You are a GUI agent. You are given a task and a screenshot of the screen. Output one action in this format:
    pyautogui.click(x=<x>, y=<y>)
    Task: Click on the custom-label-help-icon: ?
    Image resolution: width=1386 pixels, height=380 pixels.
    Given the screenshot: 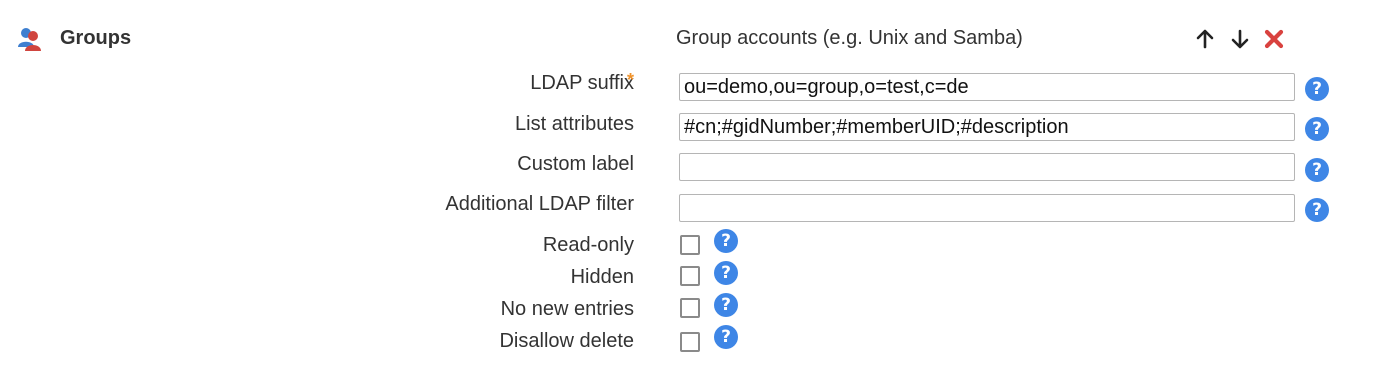 What is the action you would take?
    pyautogui.click(x=1317, y=170)
    